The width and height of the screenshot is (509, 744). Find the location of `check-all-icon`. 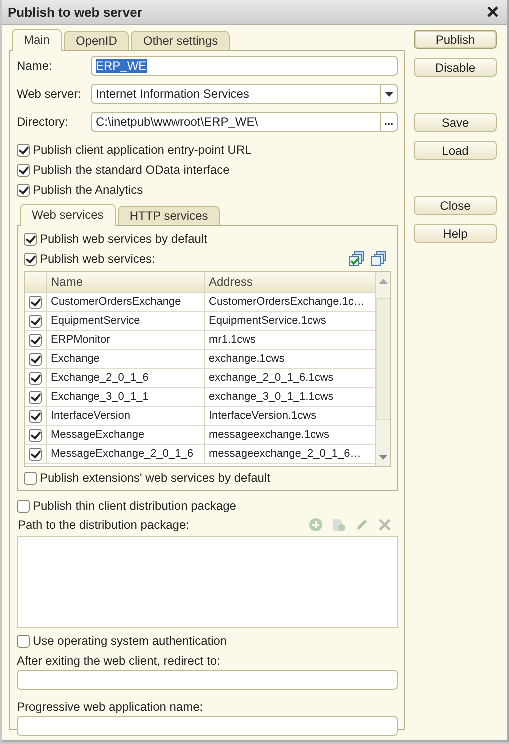

check-all-icon is located at coordinates (357, 259).